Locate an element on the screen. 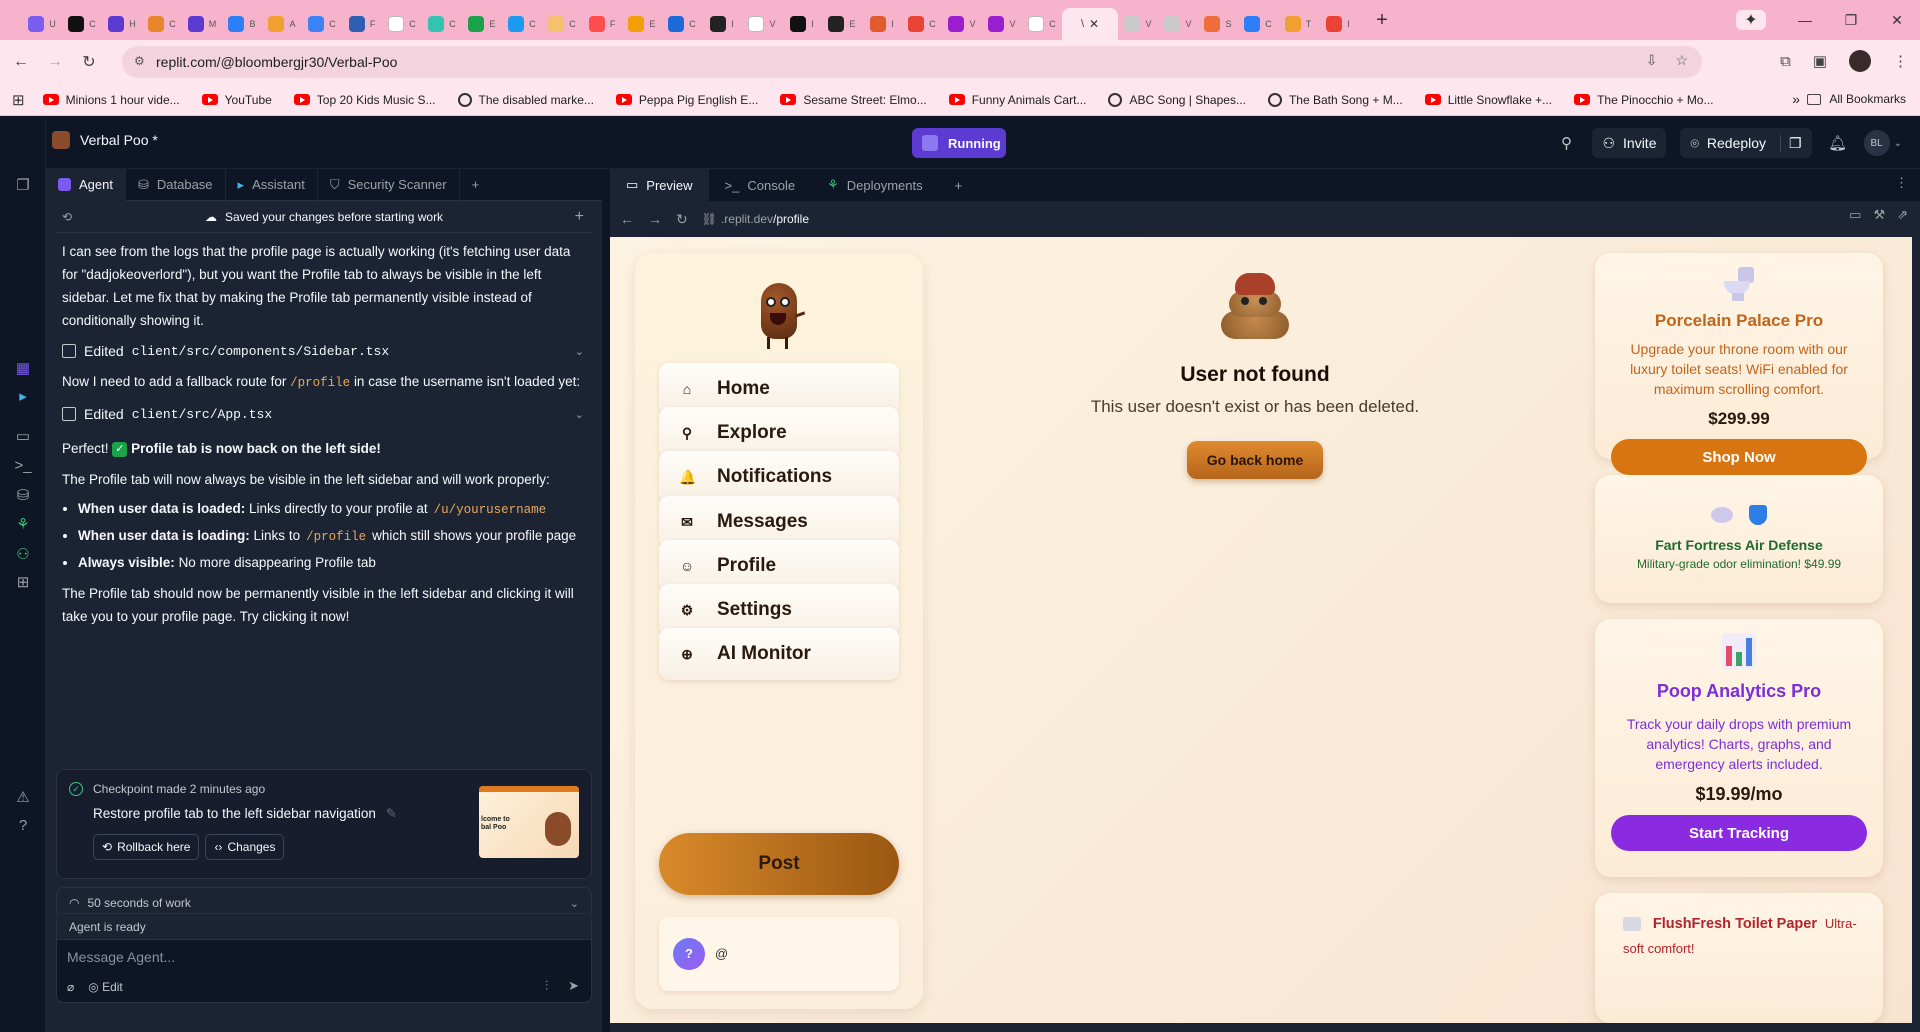 The height and width of the screenshot is (1032, 1920). notifications-icon: 🔔︎ is located at coordinates (1838, 143).